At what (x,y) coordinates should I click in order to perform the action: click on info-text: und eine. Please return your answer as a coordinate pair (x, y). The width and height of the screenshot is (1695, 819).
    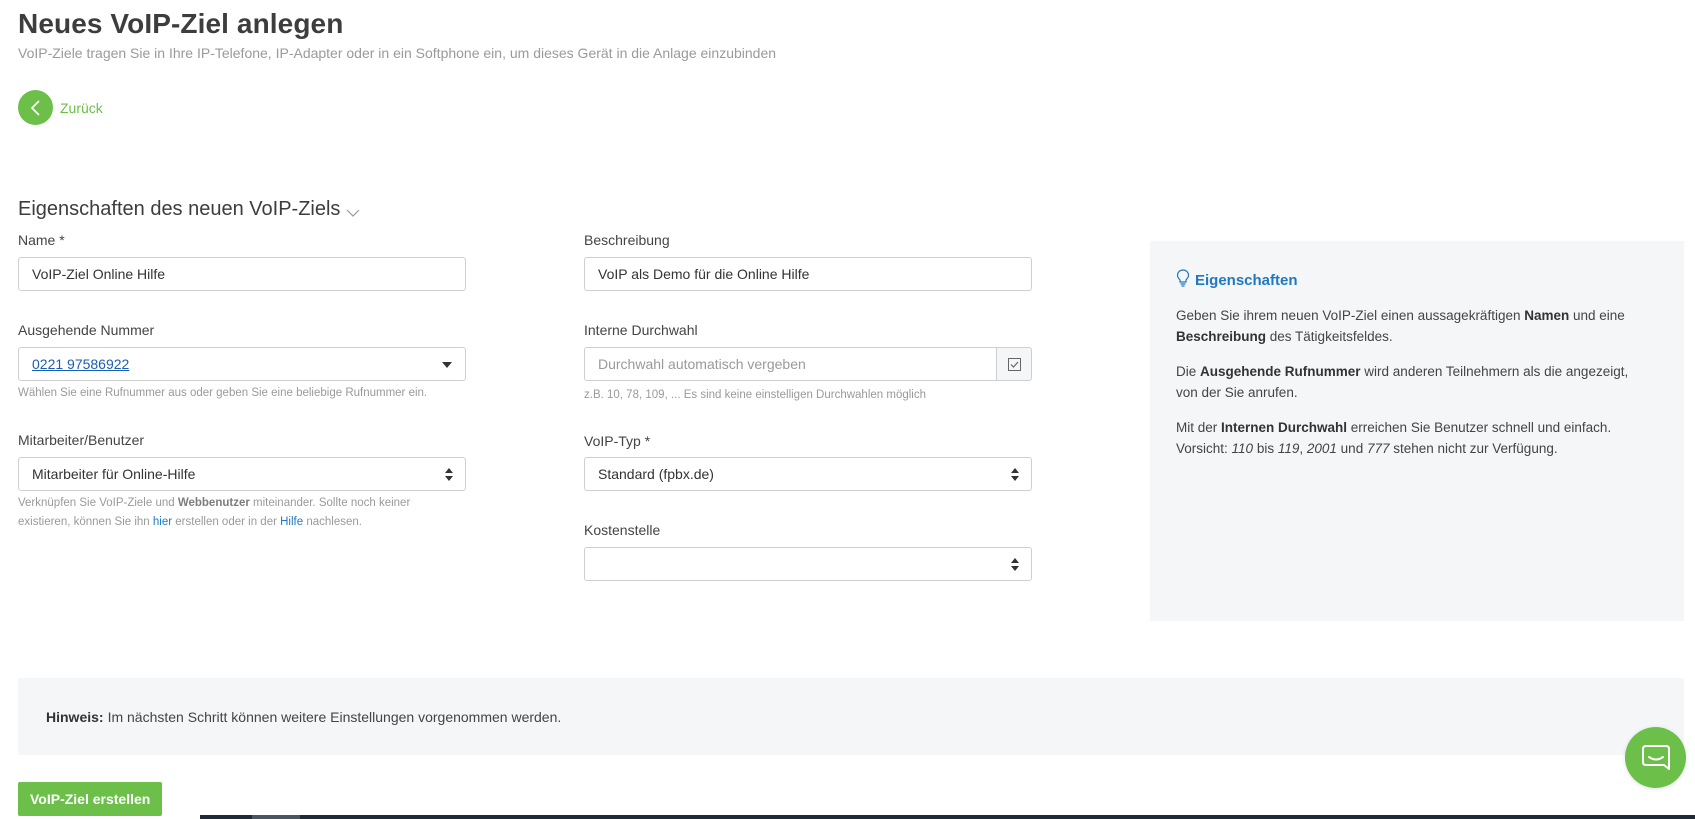
    Looking at the image, I should click on (1597, 315).